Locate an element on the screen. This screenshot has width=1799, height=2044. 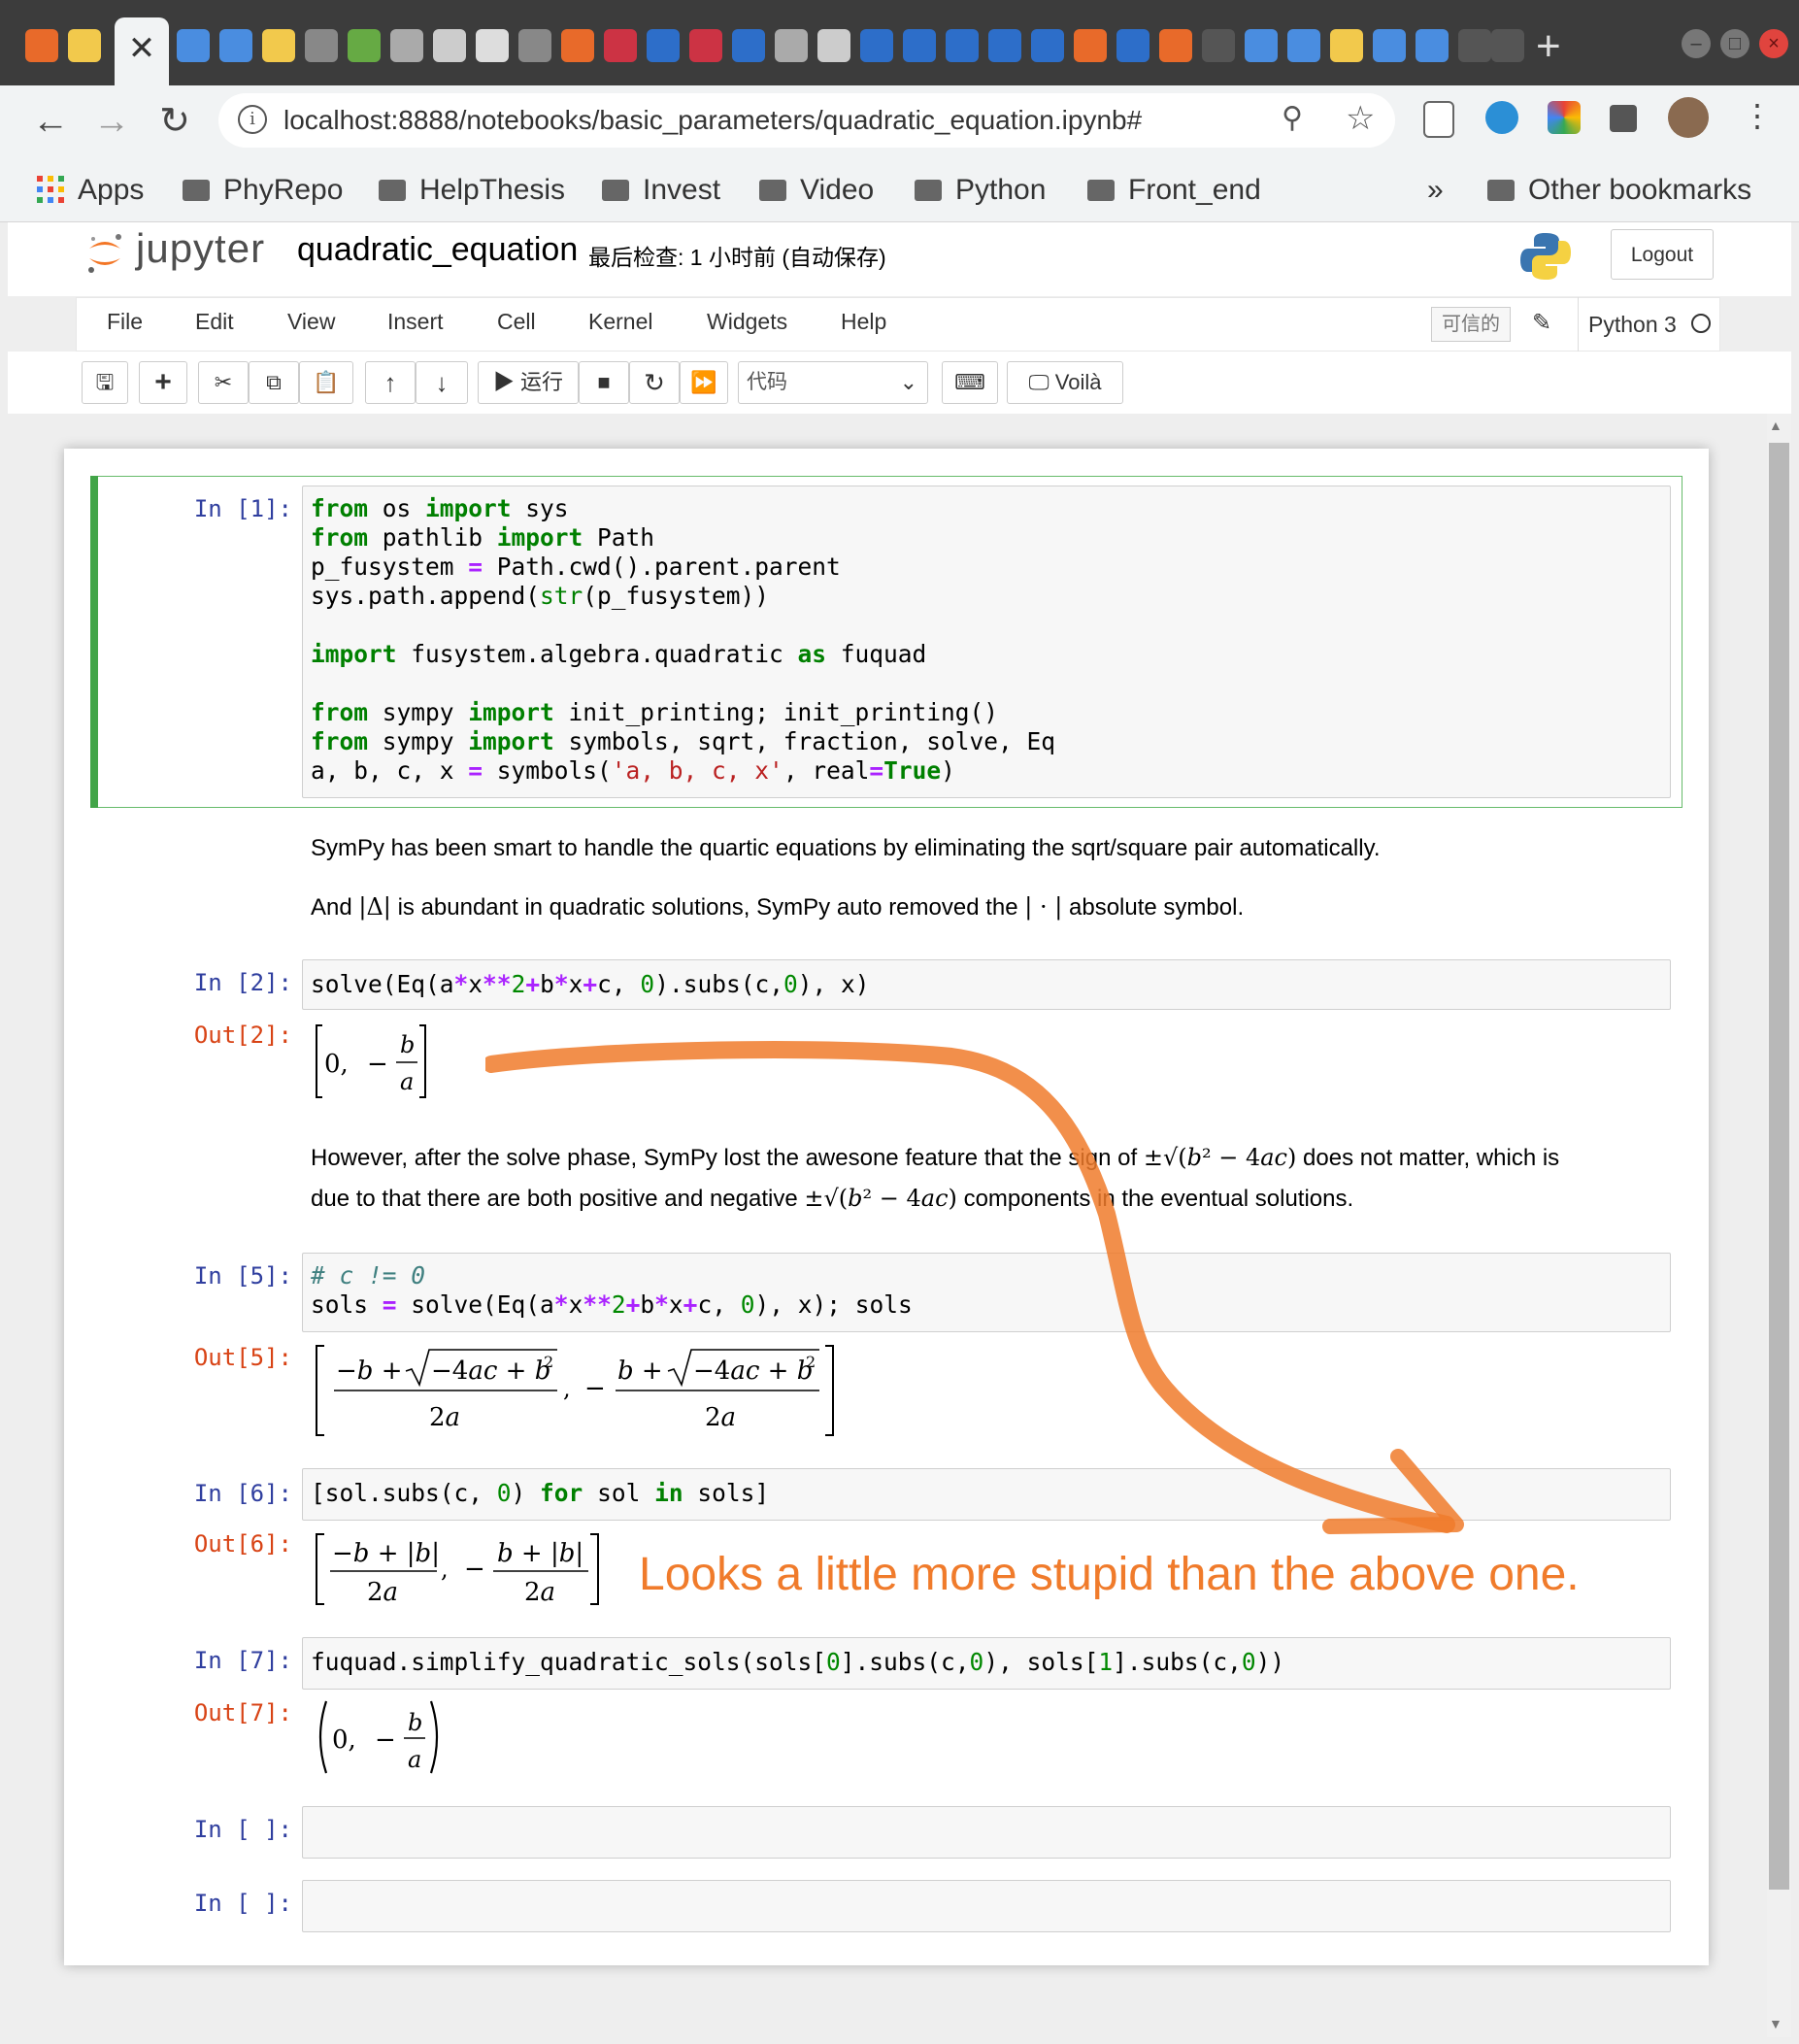
code-input: solve(Eq(a*x**2+b*x+c, 0).subs(c,0), x) is located at coordinates (986, 984).